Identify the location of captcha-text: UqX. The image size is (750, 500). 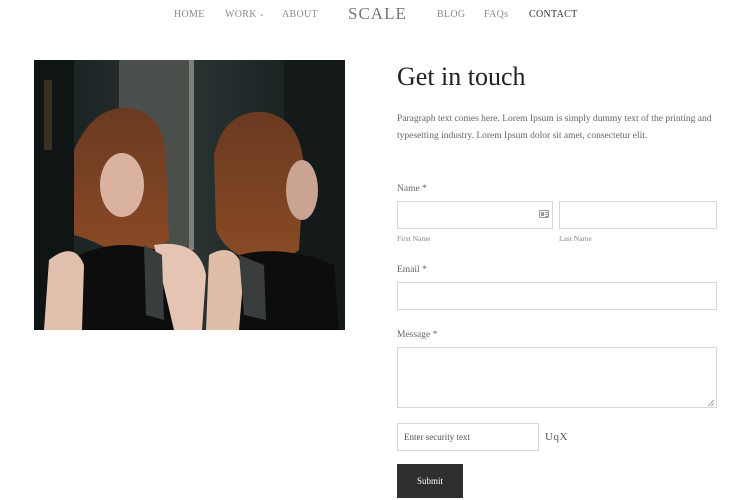
(556, 437).